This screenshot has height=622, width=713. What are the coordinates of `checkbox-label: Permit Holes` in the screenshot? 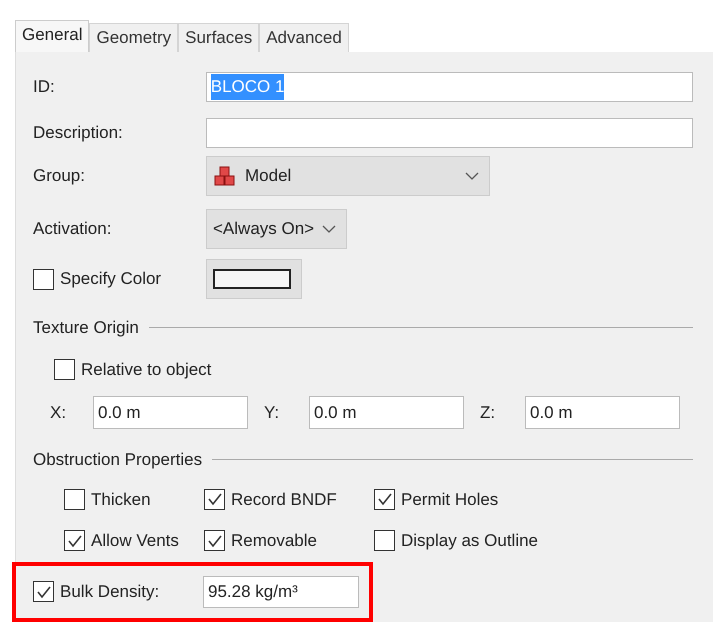 It's located at (449, 499).